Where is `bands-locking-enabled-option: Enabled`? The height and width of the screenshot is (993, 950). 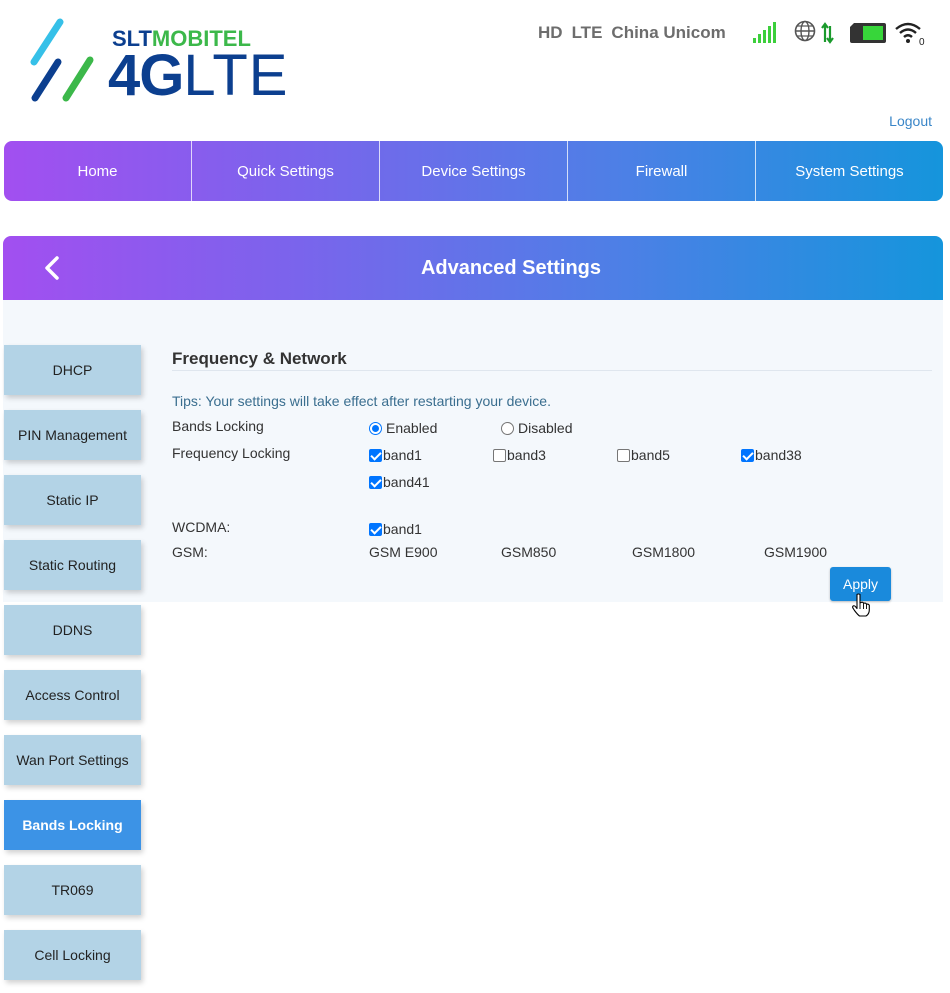
bands-locking-enabled-option: Enabled is located at coordinates (403, 428).